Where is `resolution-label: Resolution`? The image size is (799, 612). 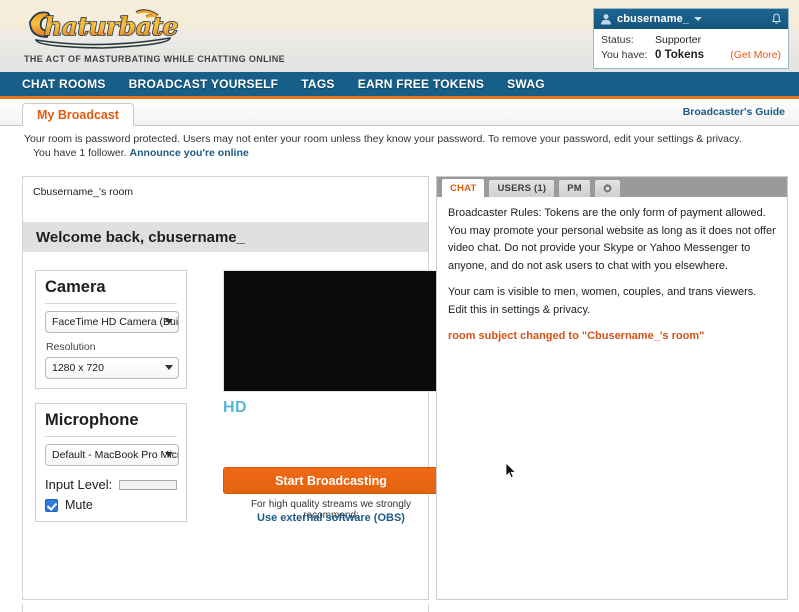
resolution-label: Resolution is located at coordinates (71, 347).